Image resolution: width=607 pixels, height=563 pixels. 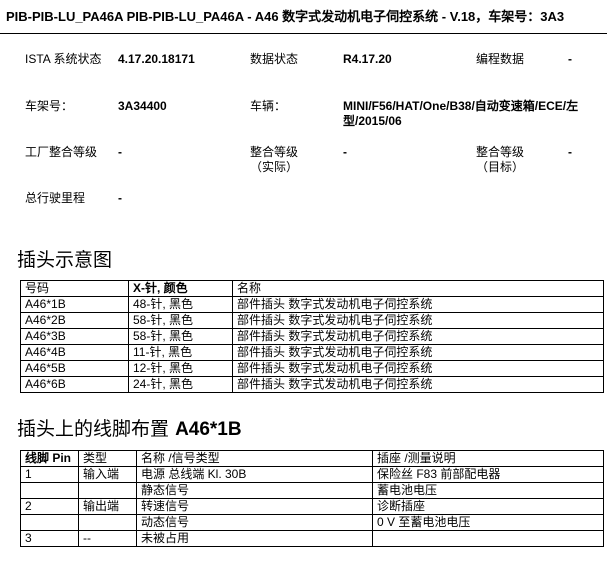 What do you see at coordinates (274, 159) in the screenshot?
I see `actual-level-label: 整合等级（实际）` at bounding box center [274, 159].